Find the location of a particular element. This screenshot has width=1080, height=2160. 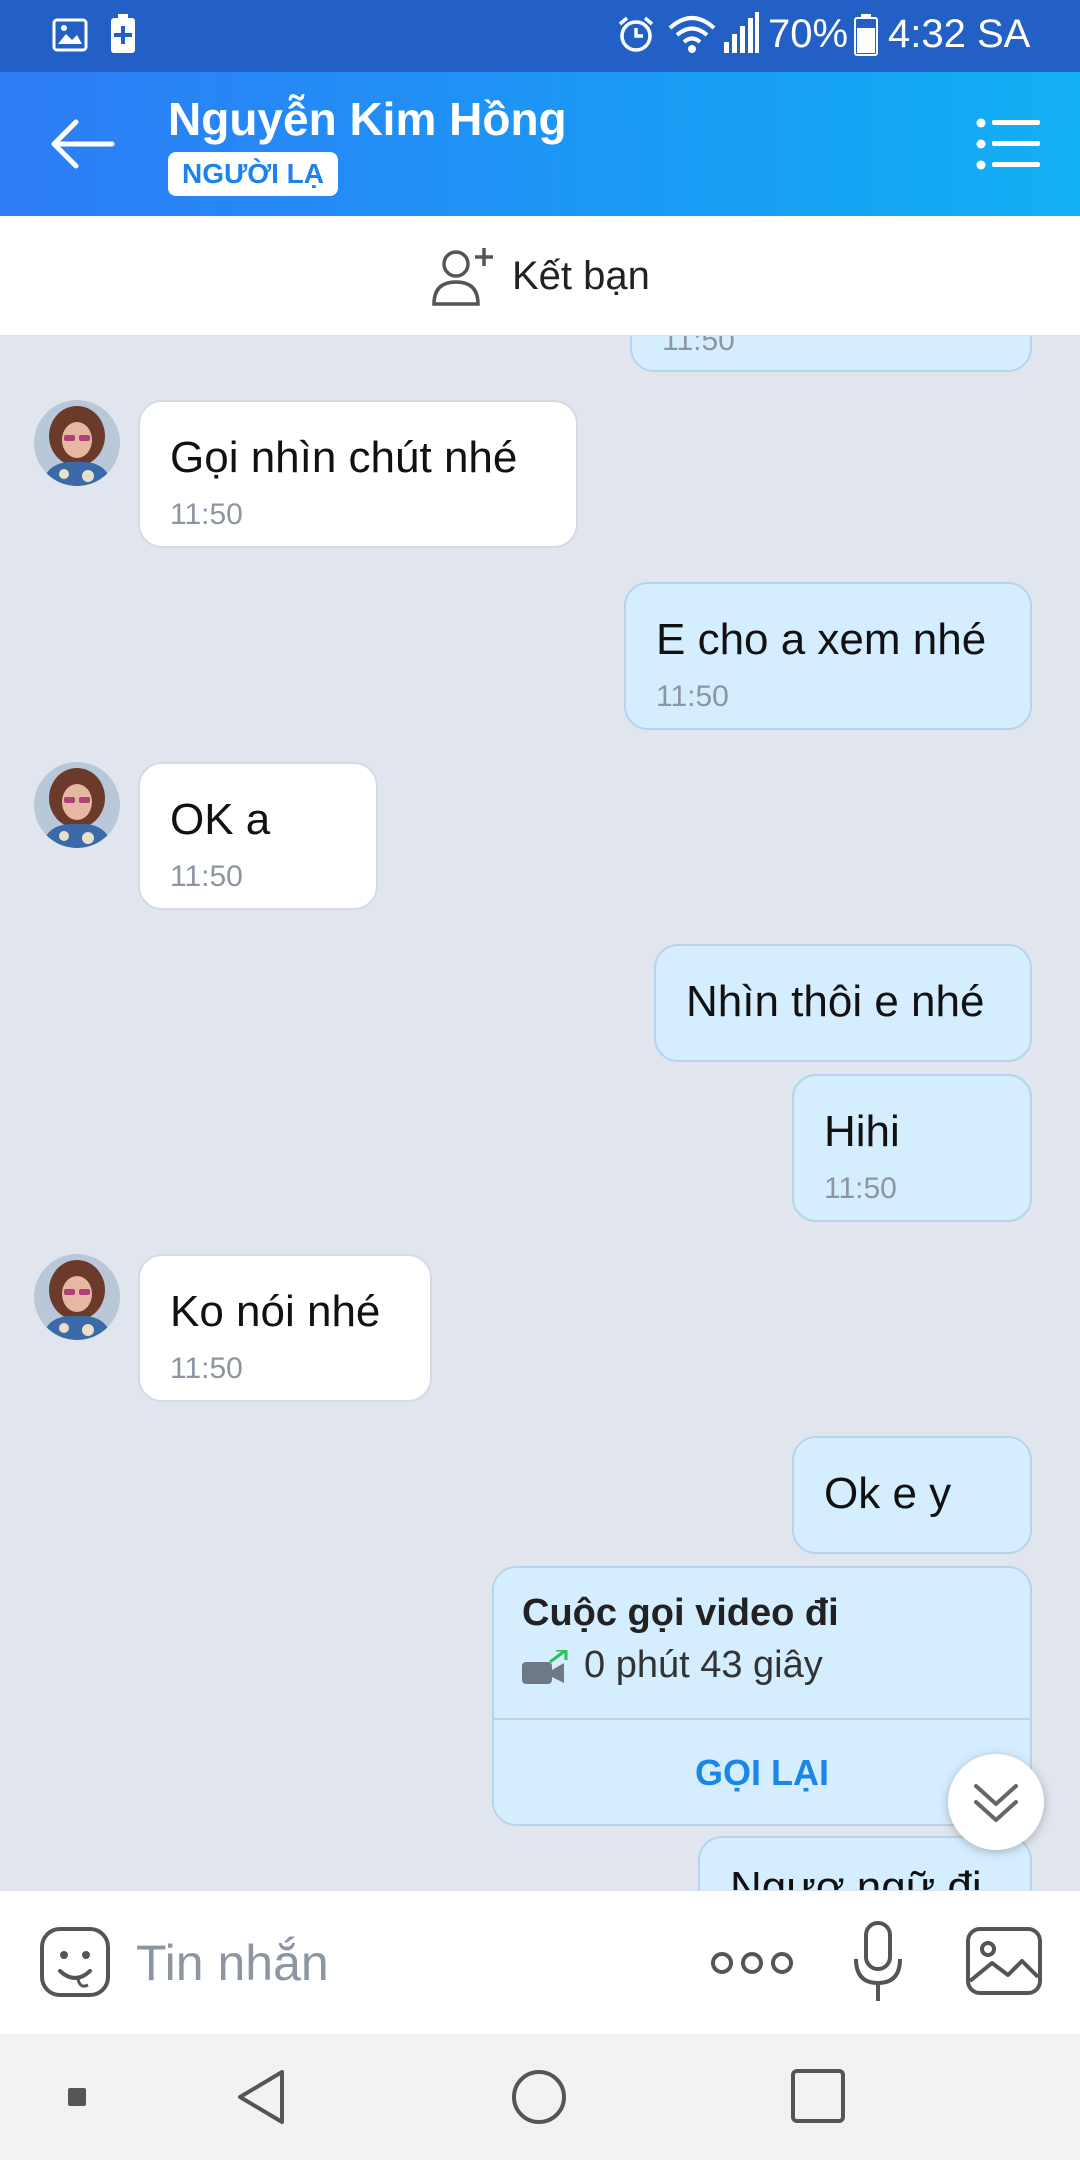

system-navigation-bar is located at coordinates (540, 2097).